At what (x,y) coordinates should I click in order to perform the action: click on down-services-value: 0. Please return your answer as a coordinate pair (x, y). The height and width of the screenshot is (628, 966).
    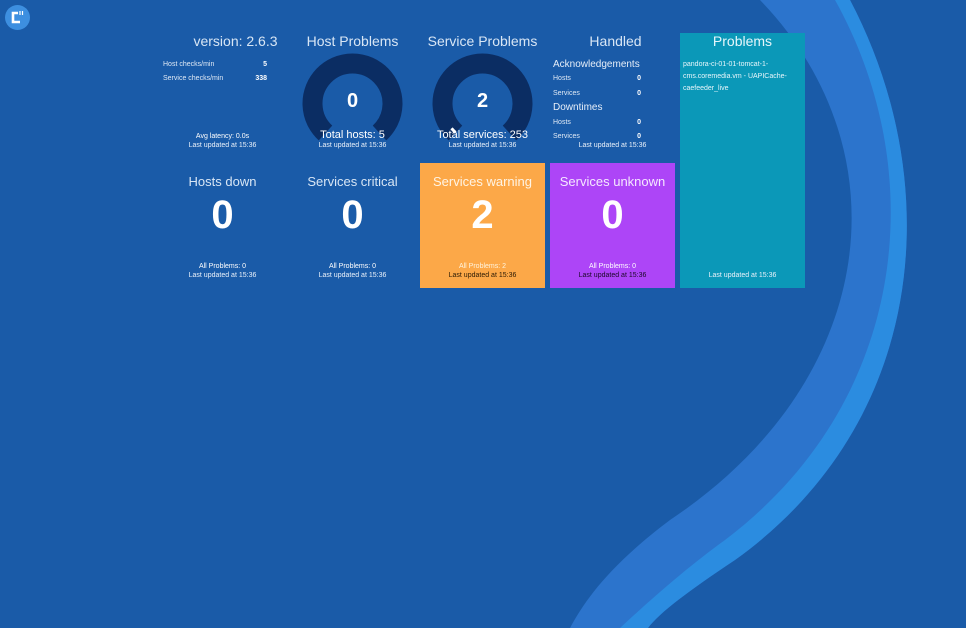
    Looking at the image, I should click on (639, 136).